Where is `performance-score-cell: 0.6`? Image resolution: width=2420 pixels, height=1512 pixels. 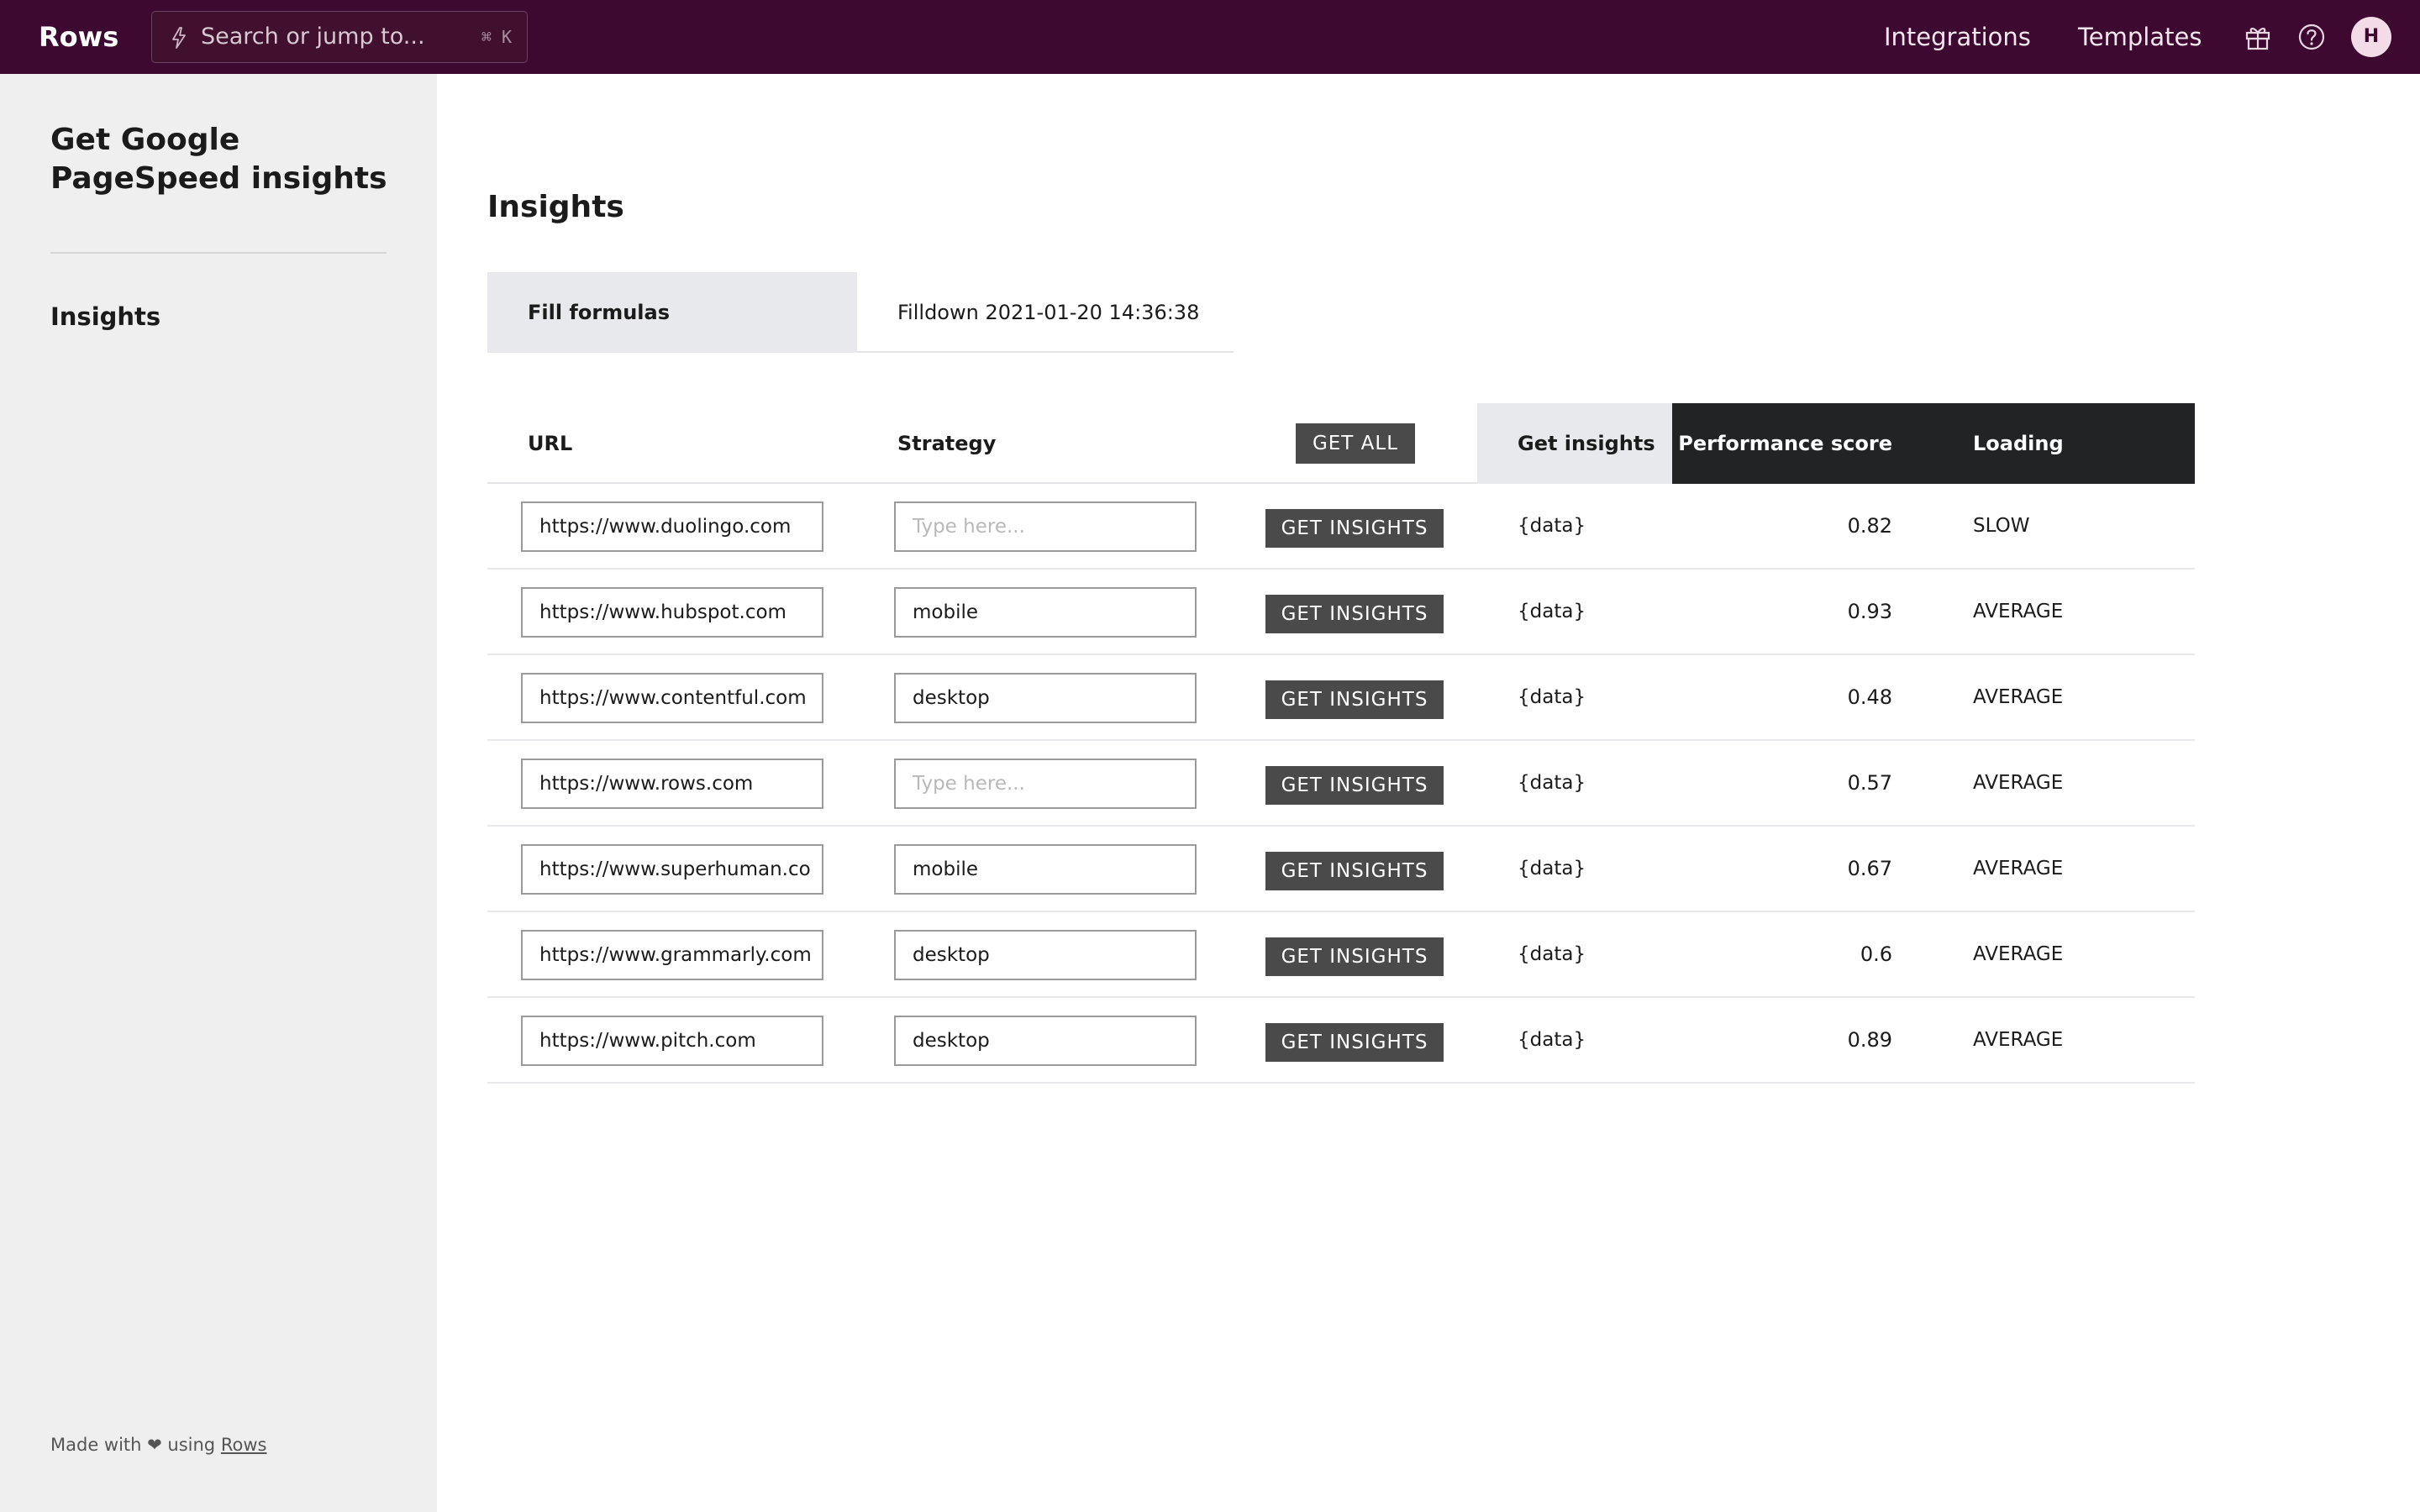 performance-score-cell: 0.6 is located at coordinates (1876, 954).